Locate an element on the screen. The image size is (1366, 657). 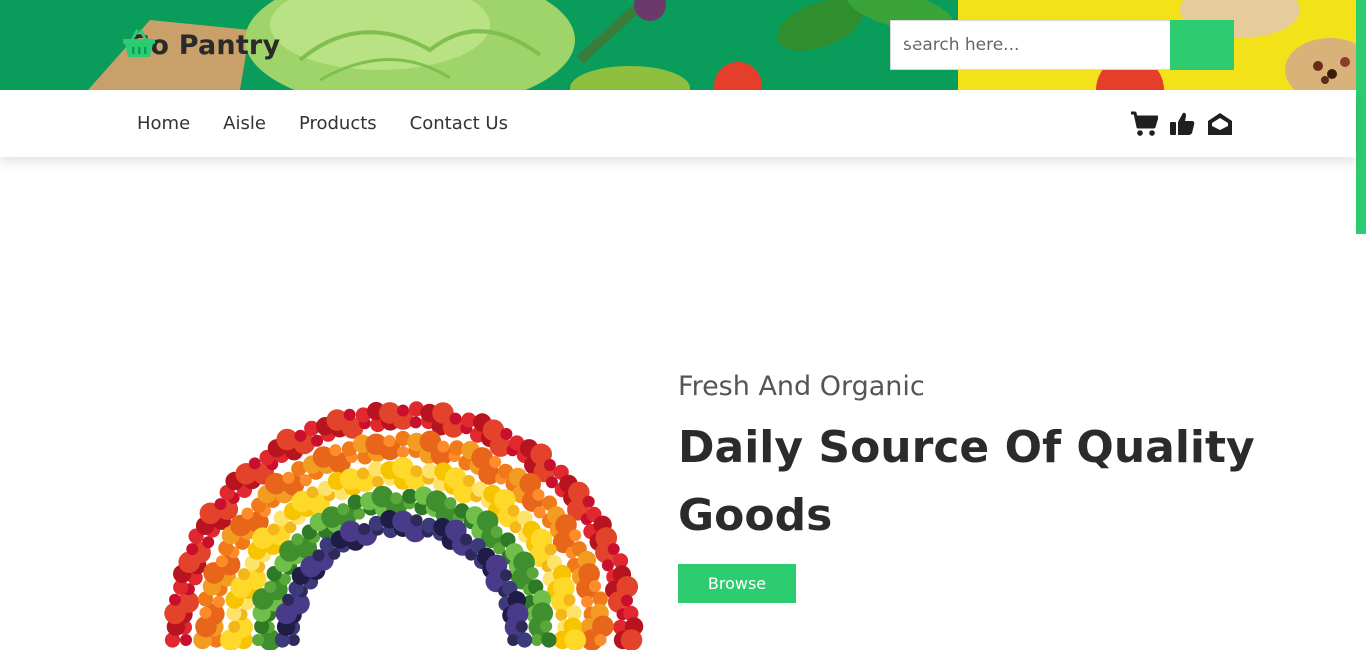
cart-icon is located at coordinates (1144, 124).